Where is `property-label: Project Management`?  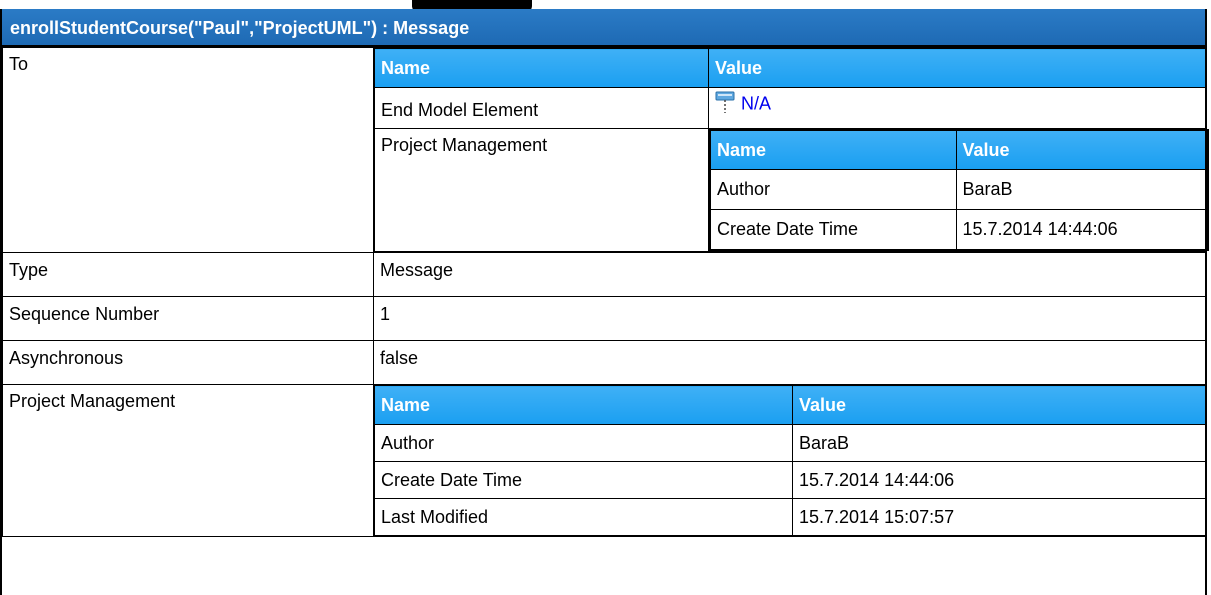 property-label: Project Management is located at coordinates (188, 460).